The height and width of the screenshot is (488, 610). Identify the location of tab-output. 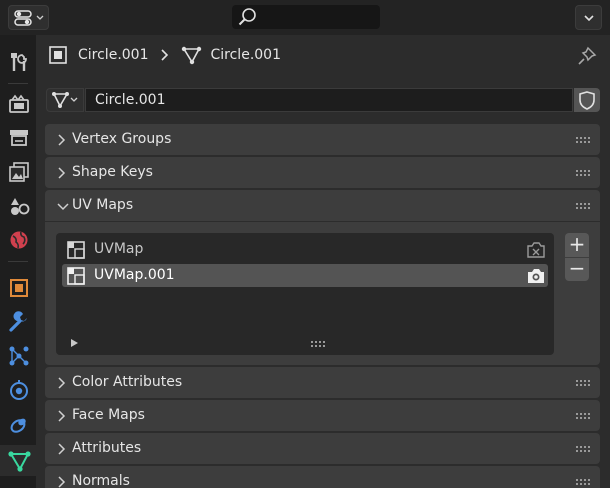
(18, 137).